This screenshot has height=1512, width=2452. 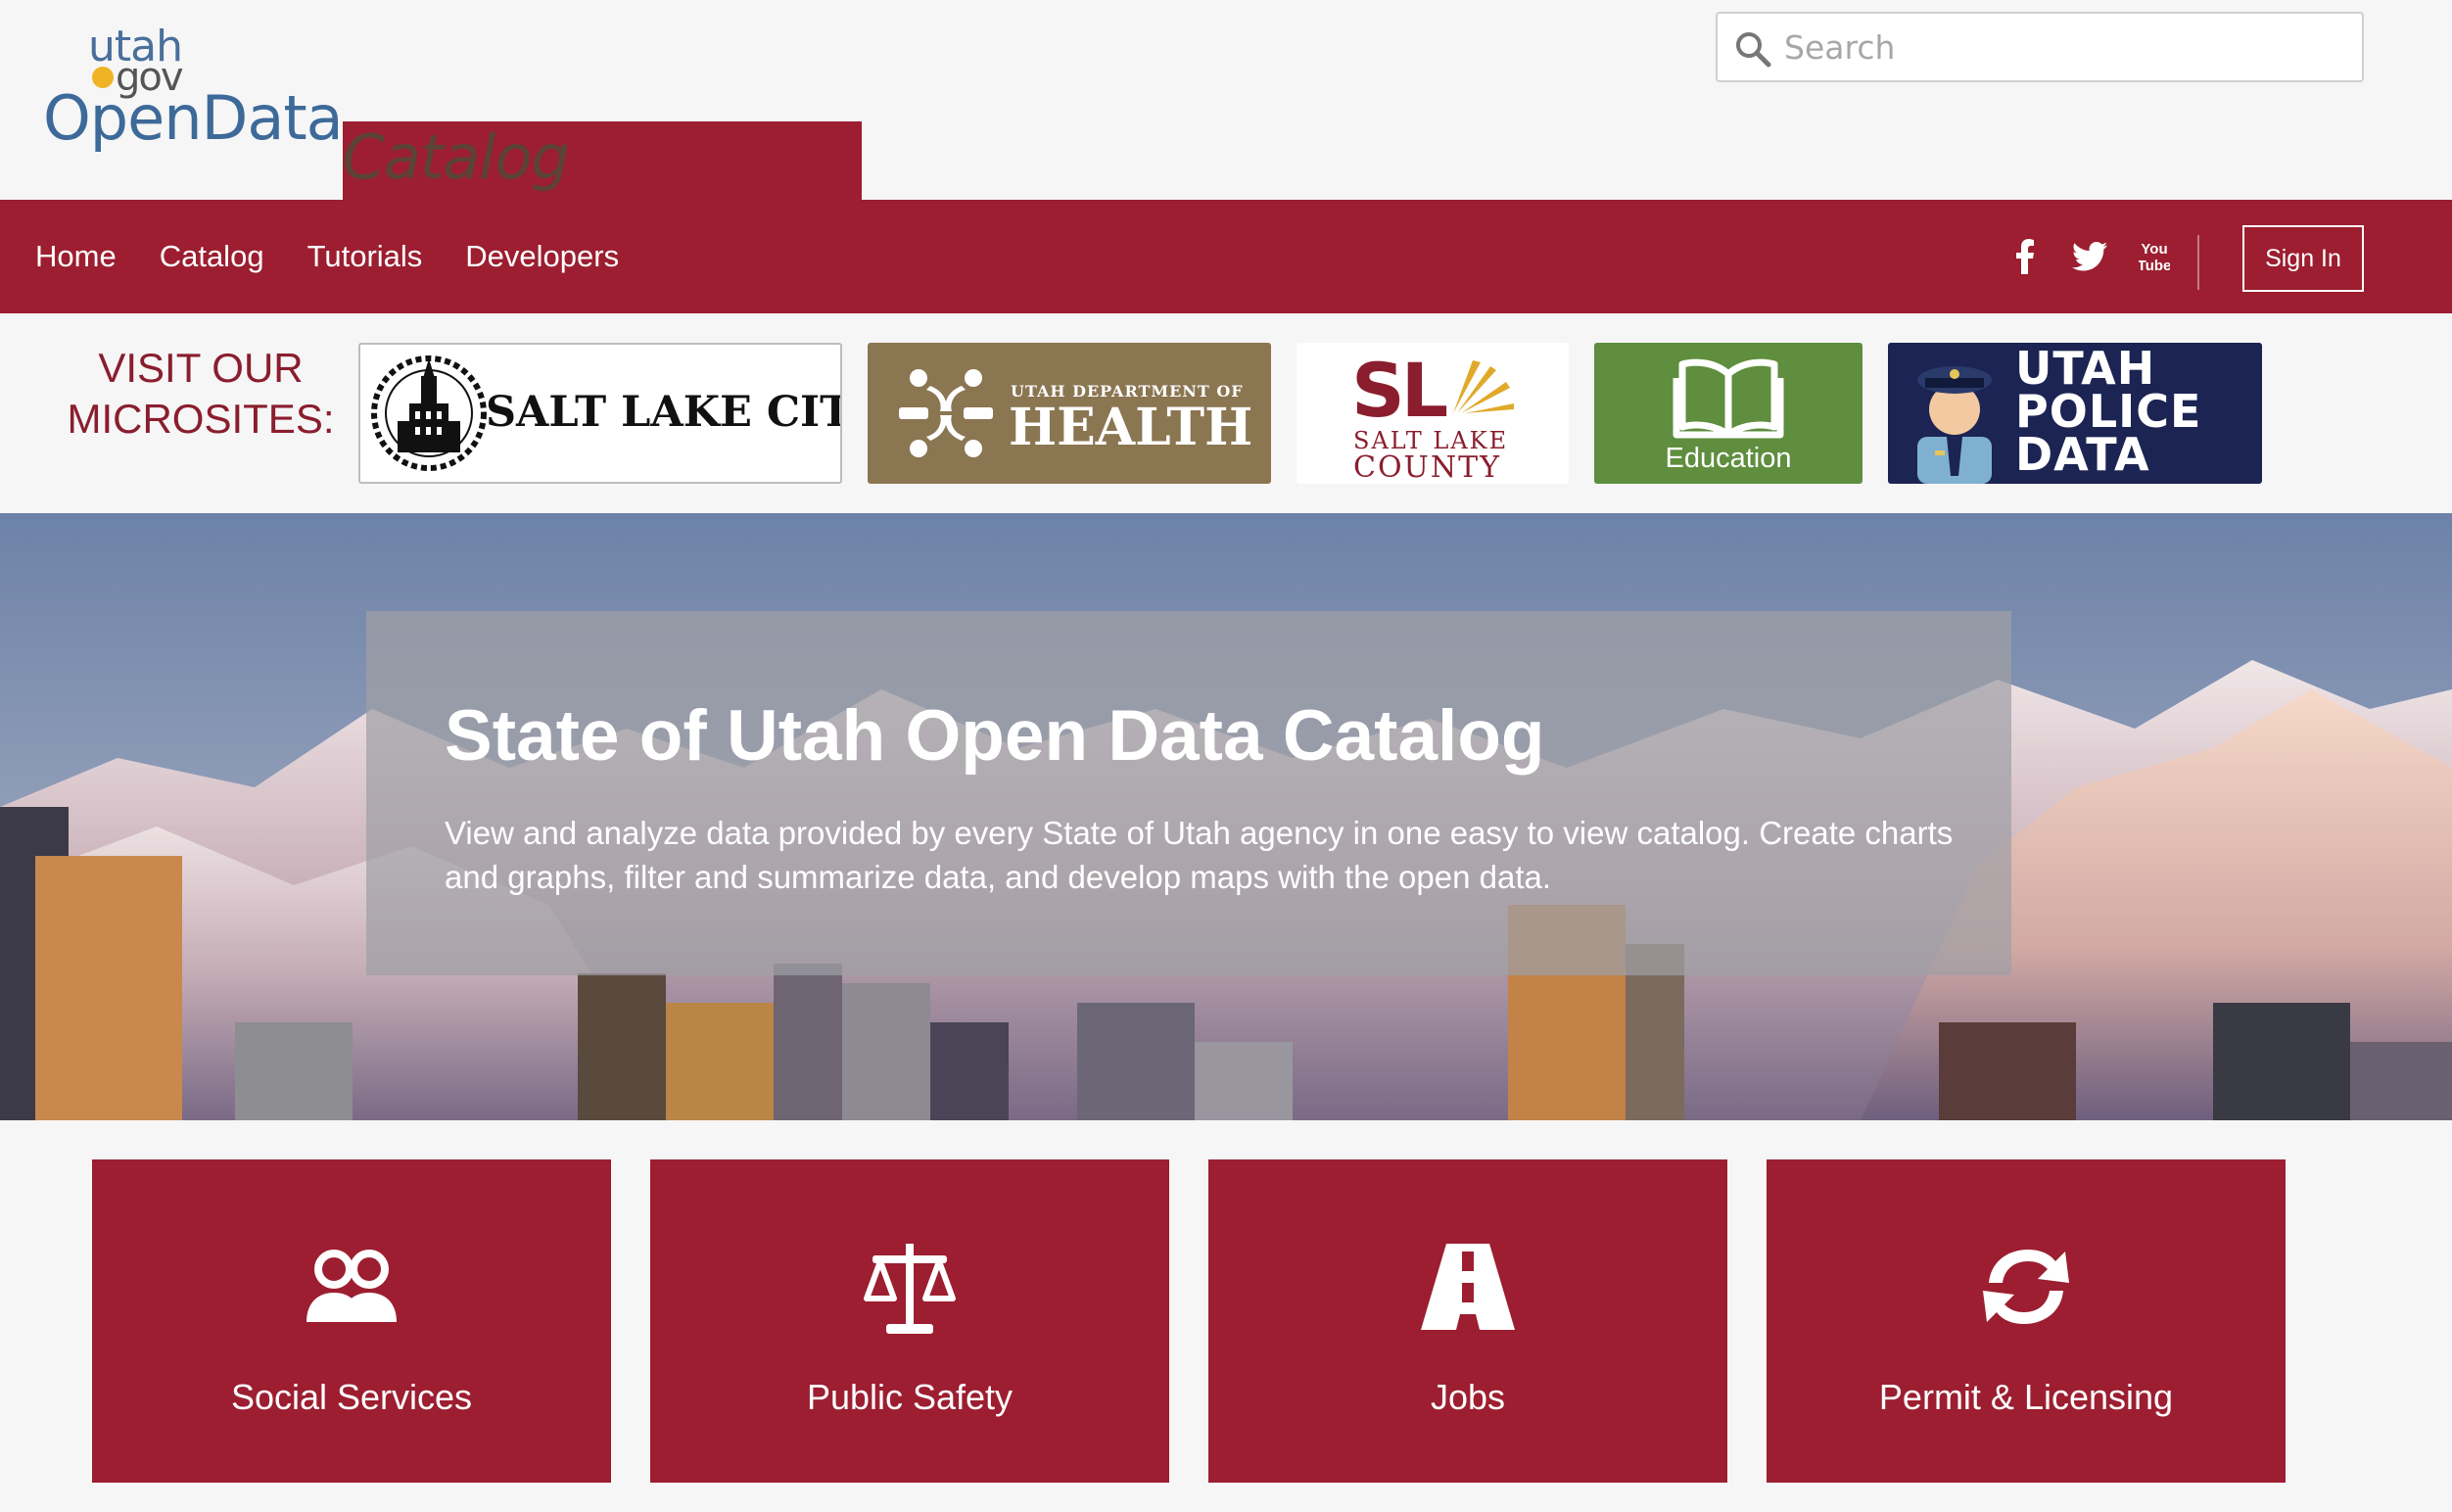 What do you see at coordinates (351, 1286) in the screenshot?
I see `people-icon` at bounding box center [351, 1286].